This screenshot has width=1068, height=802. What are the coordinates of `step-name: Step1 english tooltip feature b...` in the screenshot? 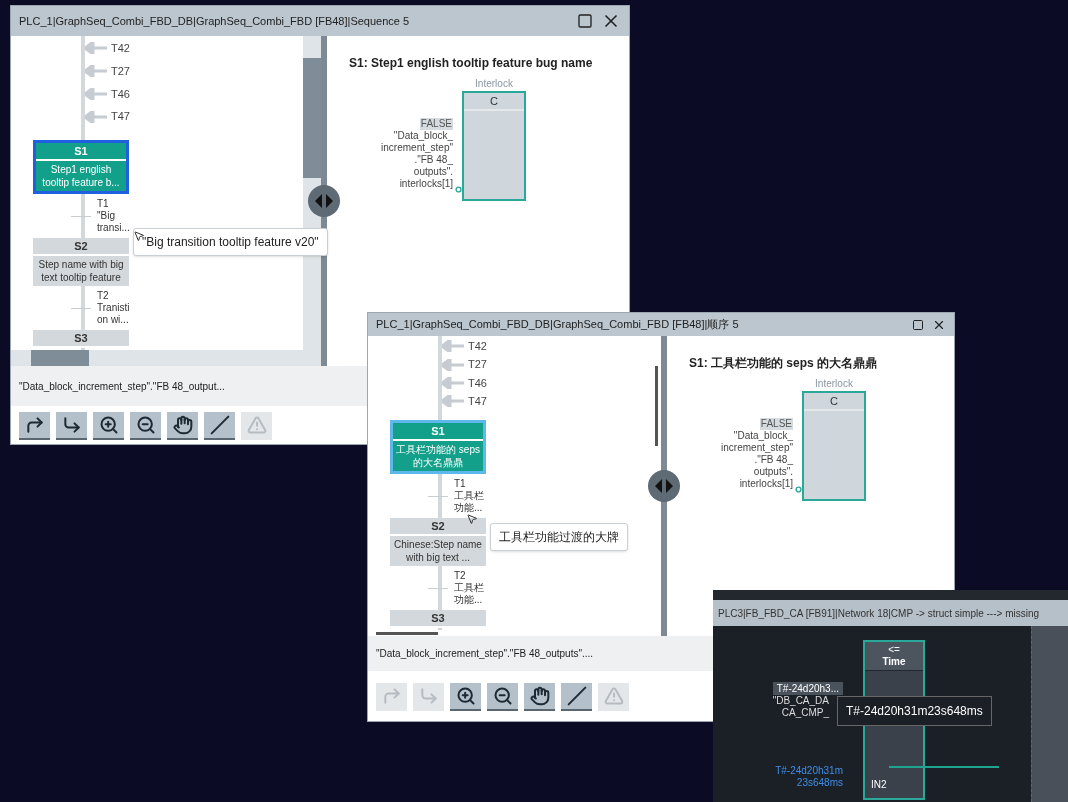 It's located at (81, 176).